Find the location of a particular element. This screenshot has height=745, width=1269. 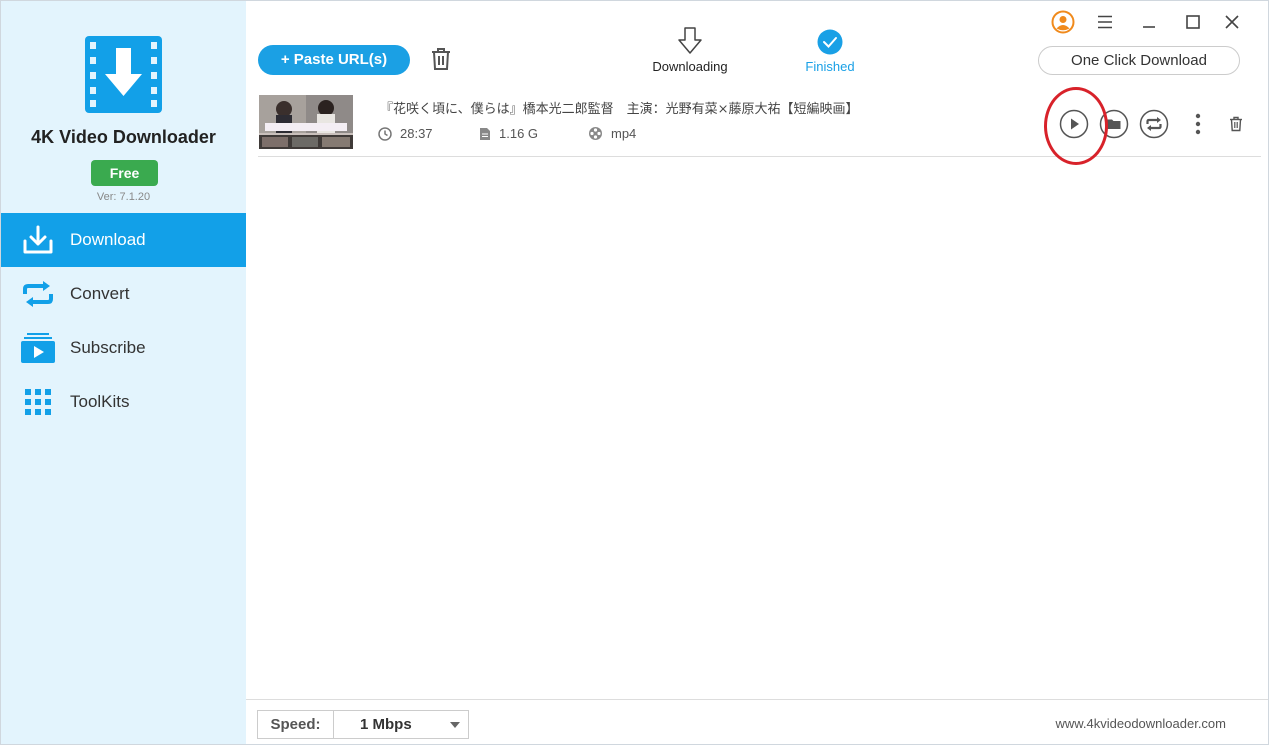

video-title: 『花咲く頃に、僕らは』橋本光二郎監督 主演：光野有菜×藤原大祐【短編映画】 is located at coordinates (619, 109).